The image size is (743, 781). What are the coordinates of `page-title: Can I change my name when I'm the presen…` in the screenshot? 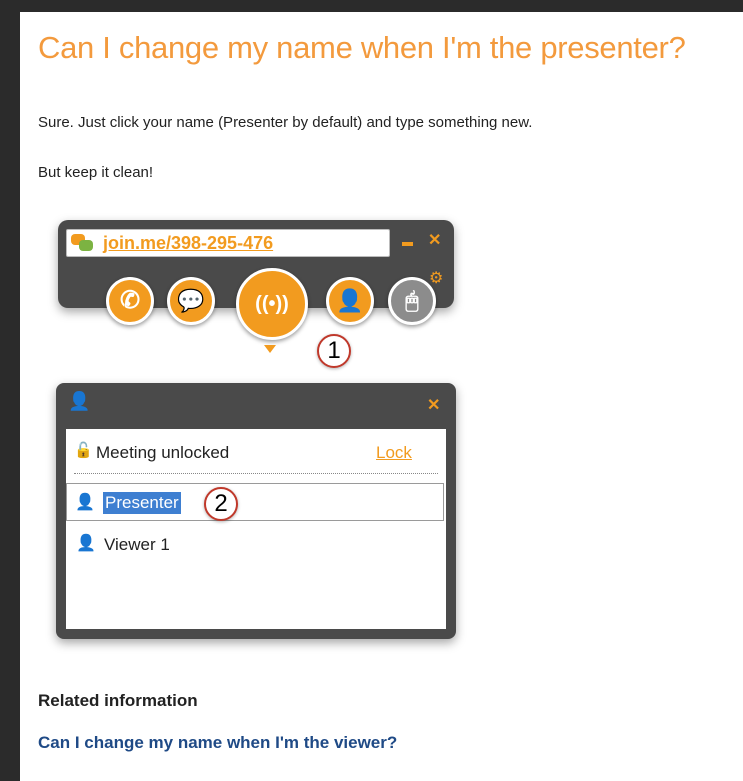 It's located at (362, 47).